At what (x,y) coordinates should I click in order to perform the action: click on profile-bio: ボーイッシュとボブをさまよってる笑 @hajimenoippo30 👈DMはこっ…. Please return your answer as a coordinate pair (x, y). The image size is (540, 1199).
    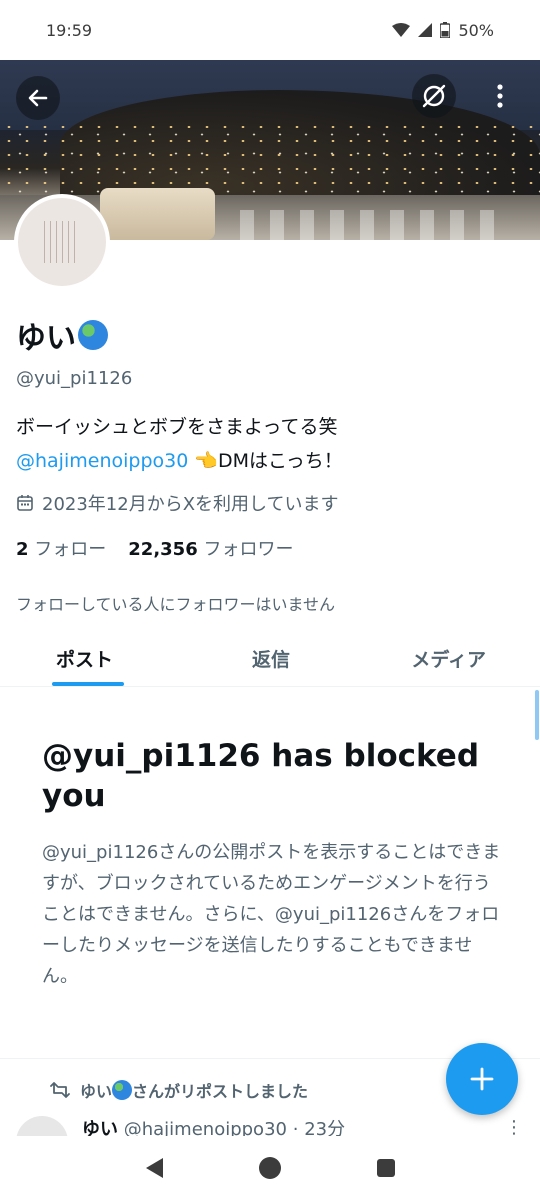
    Looking at the image, I should click on (179, 444).